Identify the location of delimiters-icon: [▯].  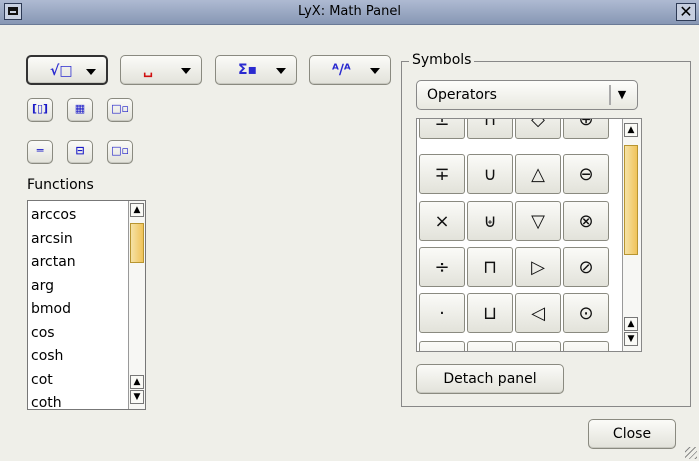
(40, 108).